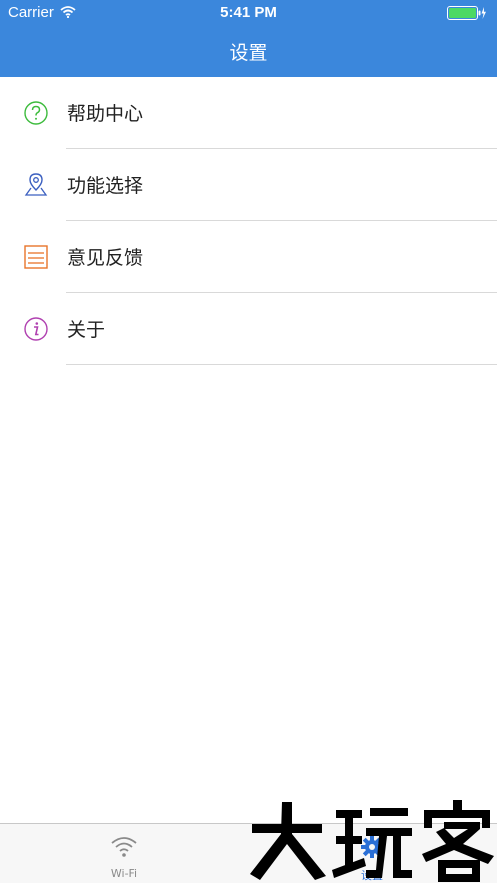 The image size is (497, 883). I want to click on feedback-list-icon, so click(36, 257).